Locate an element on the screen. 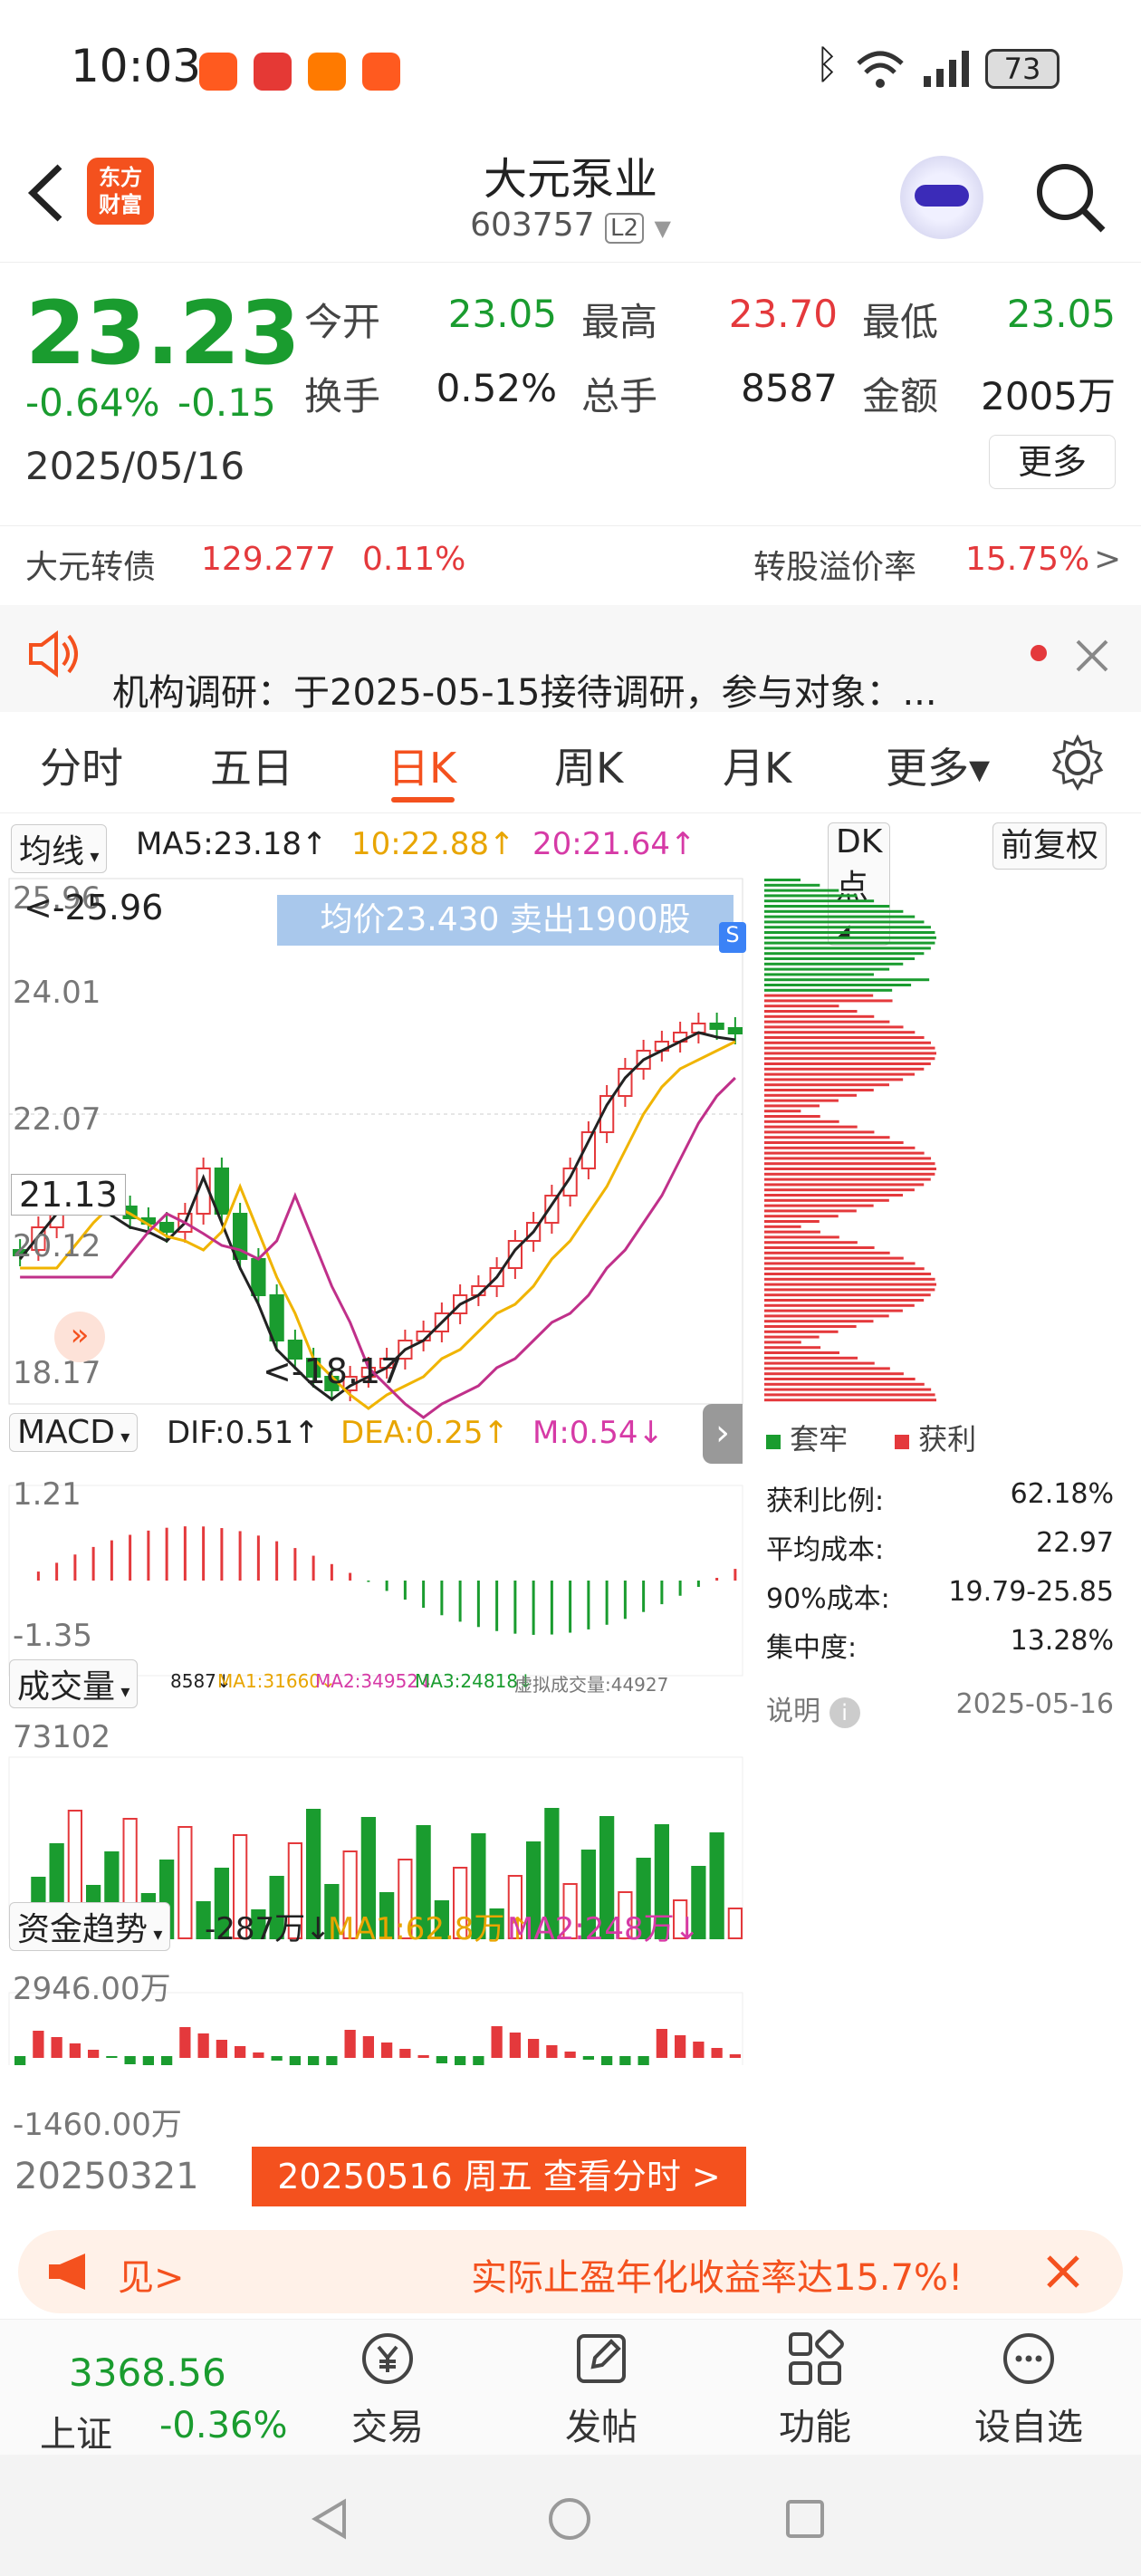 The image size is (1141, 2576). promo-bar: 见> 实际止盈年化收益率达15.7%! is located at coordinates (570, 2271).